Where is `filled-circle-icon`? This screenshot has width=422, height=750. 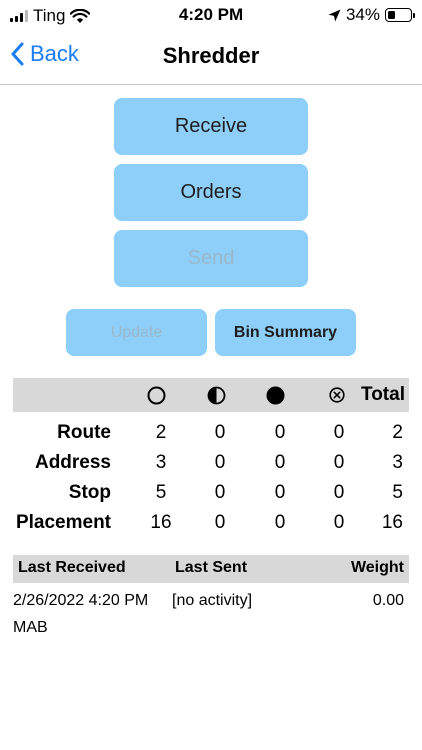
filled-circle-icon is located at coordinates (275, 395).